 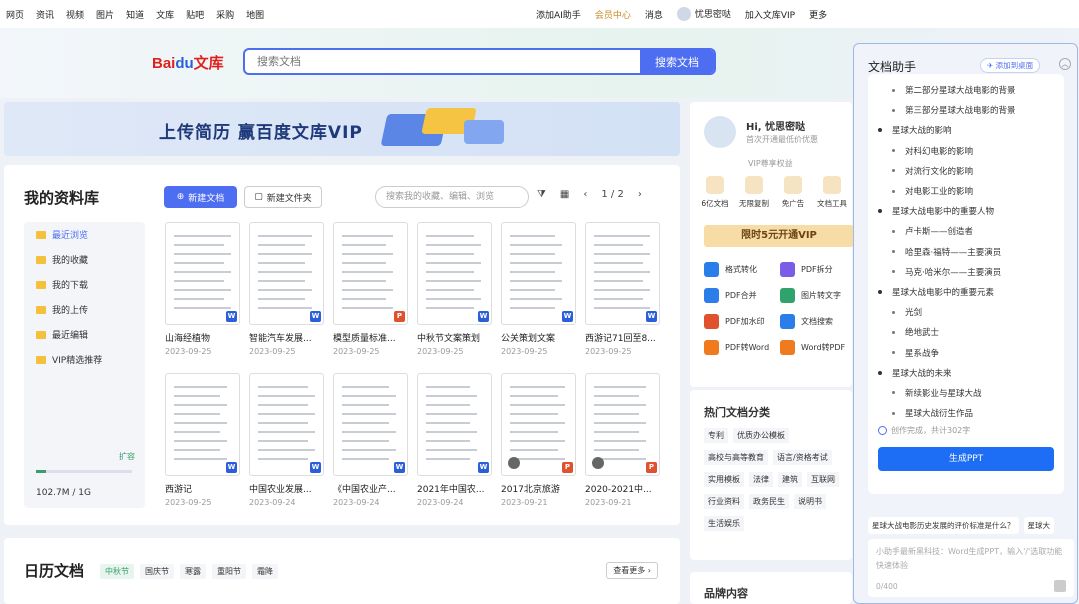 I want to click on hot-tag: 政务民生, so click(x=769, y=501).